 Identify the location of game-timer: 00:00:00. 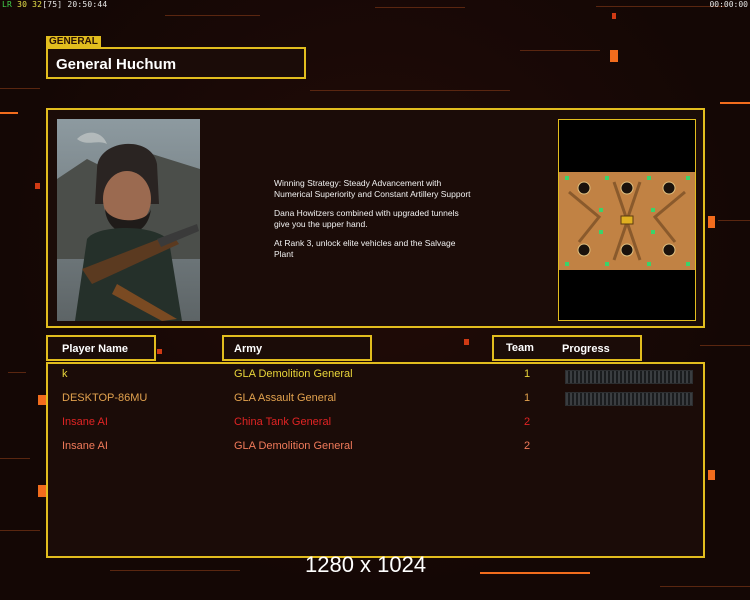
(728, 4).